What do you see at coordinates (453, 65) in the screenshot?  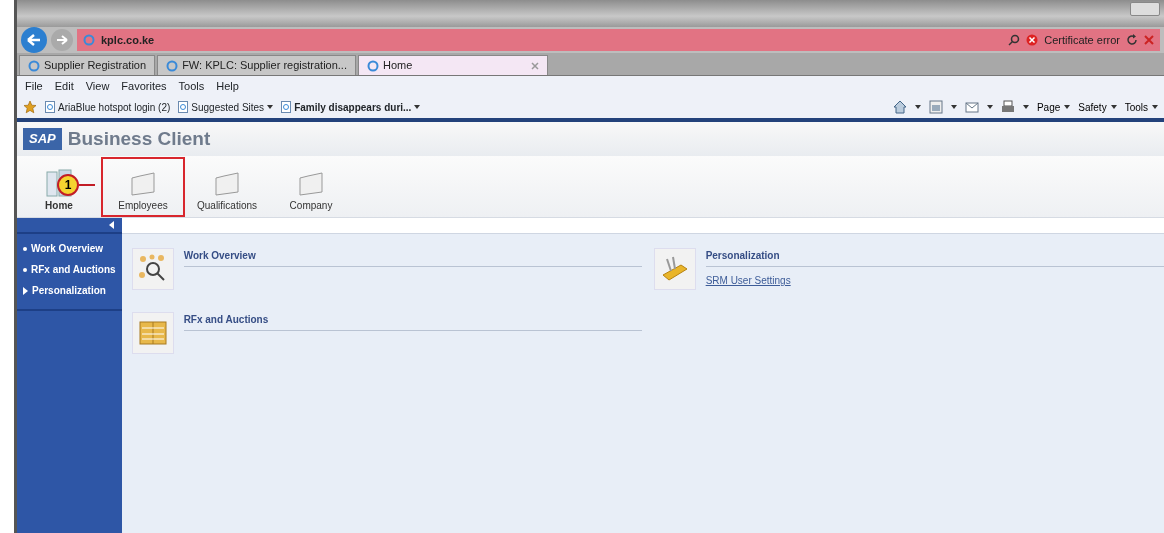 I see `browser-tab: Home` at bounding box center [453, 65].